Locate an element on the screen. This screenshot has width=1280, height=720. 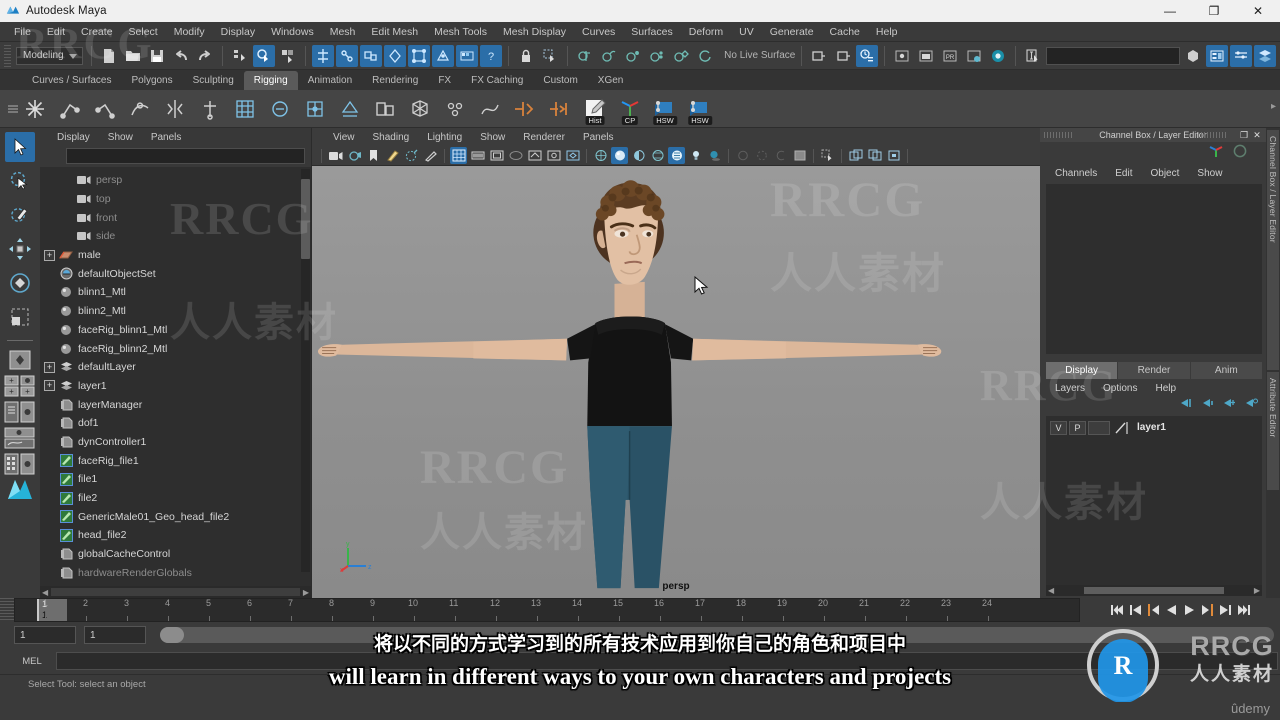
layer-visibility-toggle: V is located at coordinates (1058, 427).